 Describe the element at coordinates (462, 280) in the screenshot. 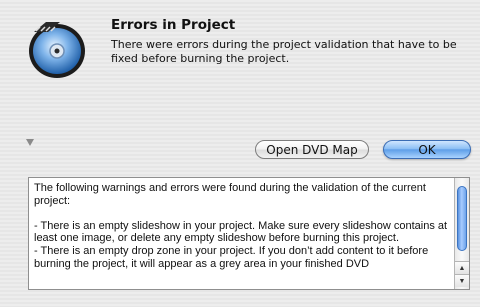

I see `scroll-down-arrow-icon: ▼` at that location.